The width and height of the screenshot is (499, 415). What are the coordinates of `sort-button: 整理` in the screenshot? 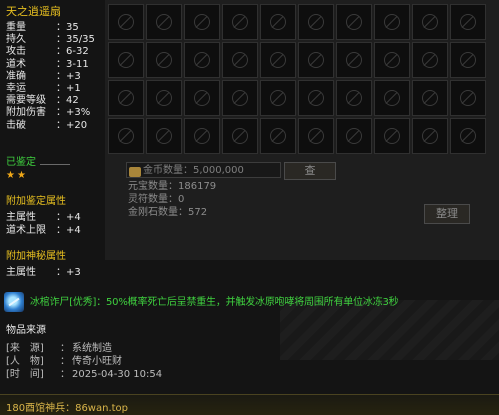 It's located at (447, 214).